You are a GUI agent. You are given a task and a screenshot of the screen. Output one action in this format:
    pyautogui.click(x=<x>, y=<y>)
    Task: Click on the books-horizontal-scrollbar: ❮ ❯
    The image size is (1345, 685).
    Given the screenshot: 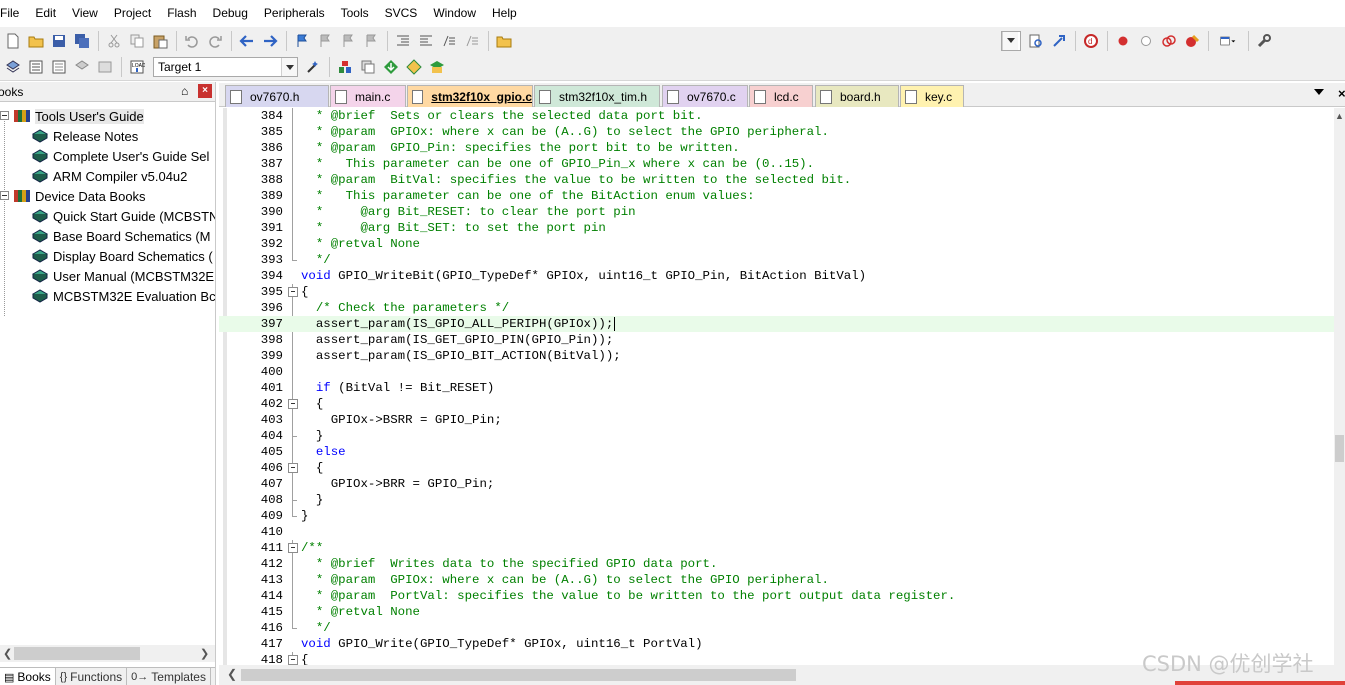 What is the action you would take?
    pyautogui.click(x=107, y=653)
    